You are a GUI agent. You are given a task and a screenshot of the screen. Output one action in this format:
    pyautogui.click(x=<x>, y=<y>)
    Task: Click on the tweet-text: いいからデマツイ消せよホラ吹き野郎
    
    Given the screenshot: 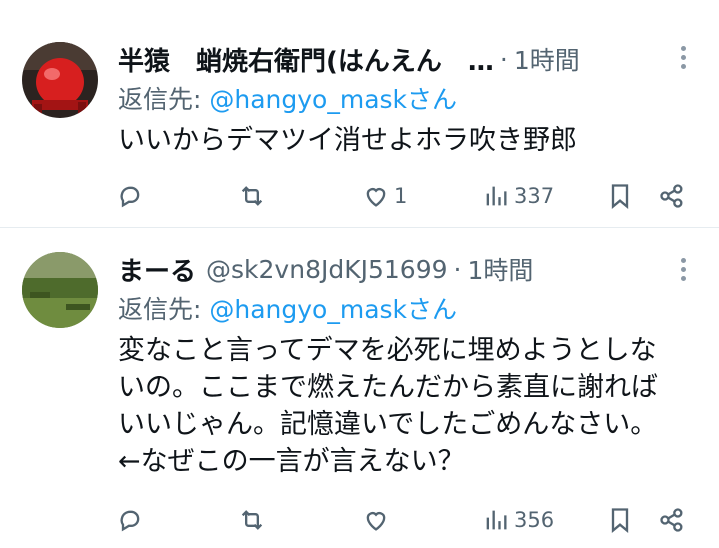 What is the action you would take?
    pyautogui.click(x=347, y=140)
    